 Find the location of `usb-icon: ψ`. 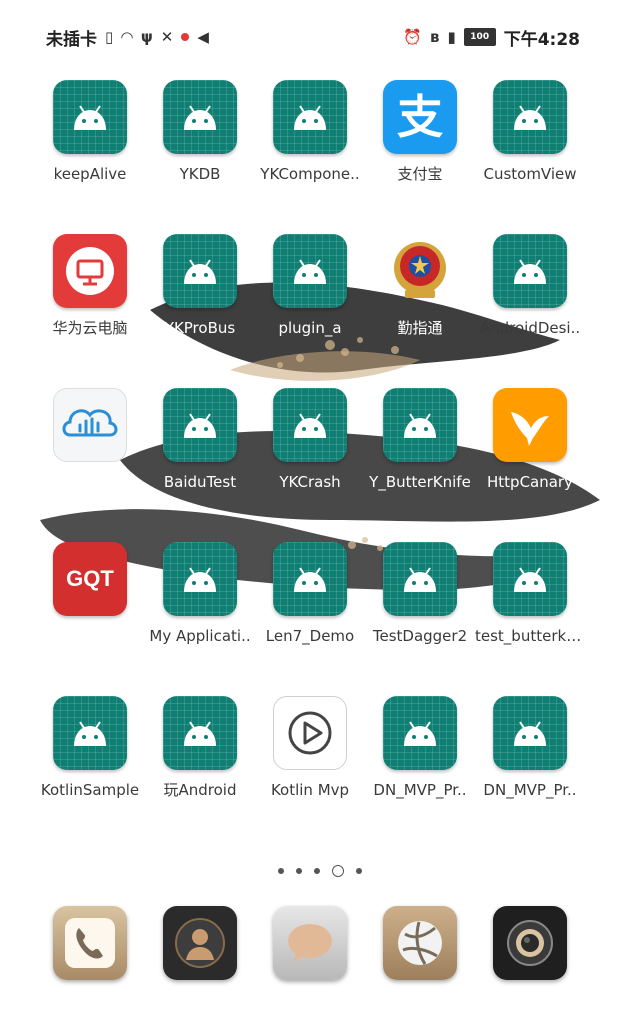

usb-icon: ψ is located at coordinates (146, 37).